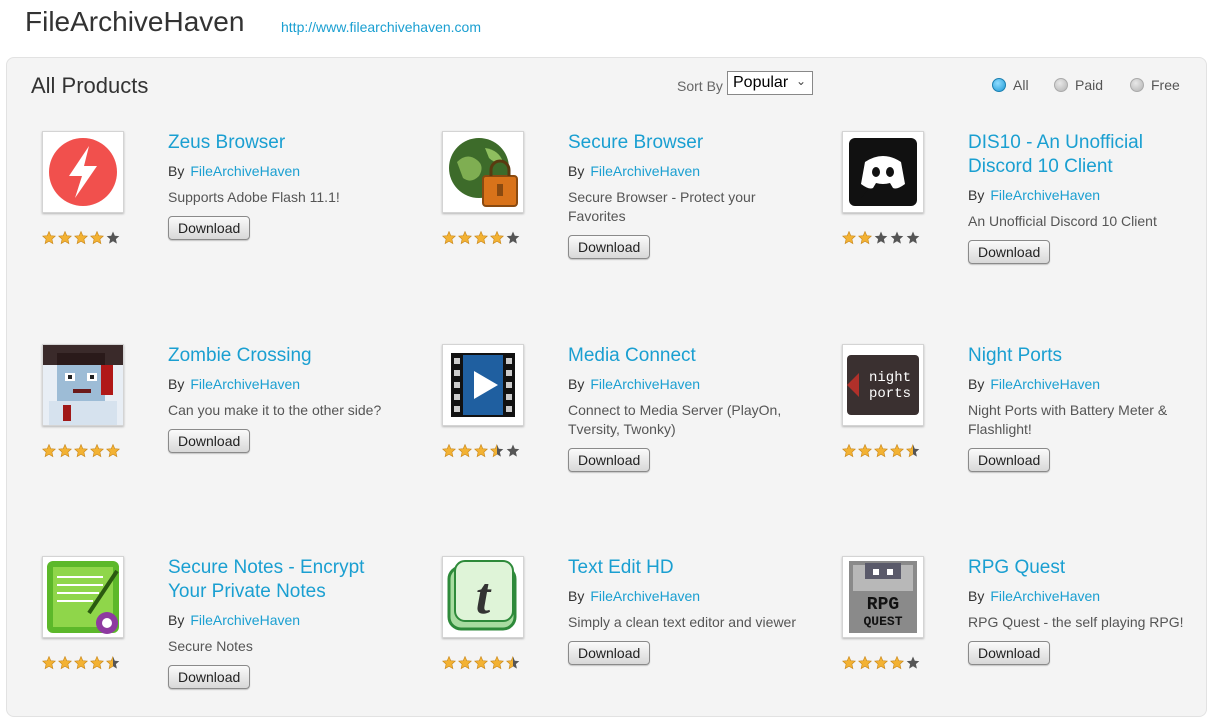 This screenshot has width=1219, height=717. I want to click on site-url-link: http://www.filearchivehaven.com, so click(381, 27).